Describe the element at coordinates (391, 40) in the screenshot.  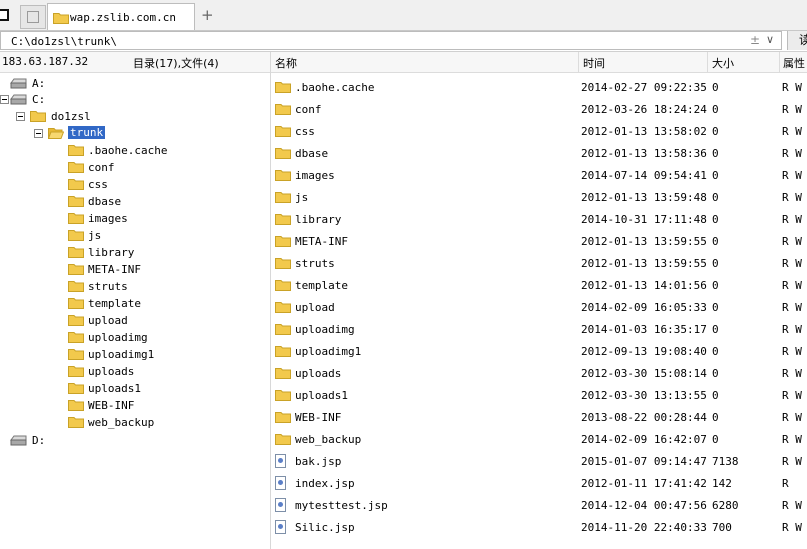
I see `path-input: C:\do1zsl\trunk\` at that location.